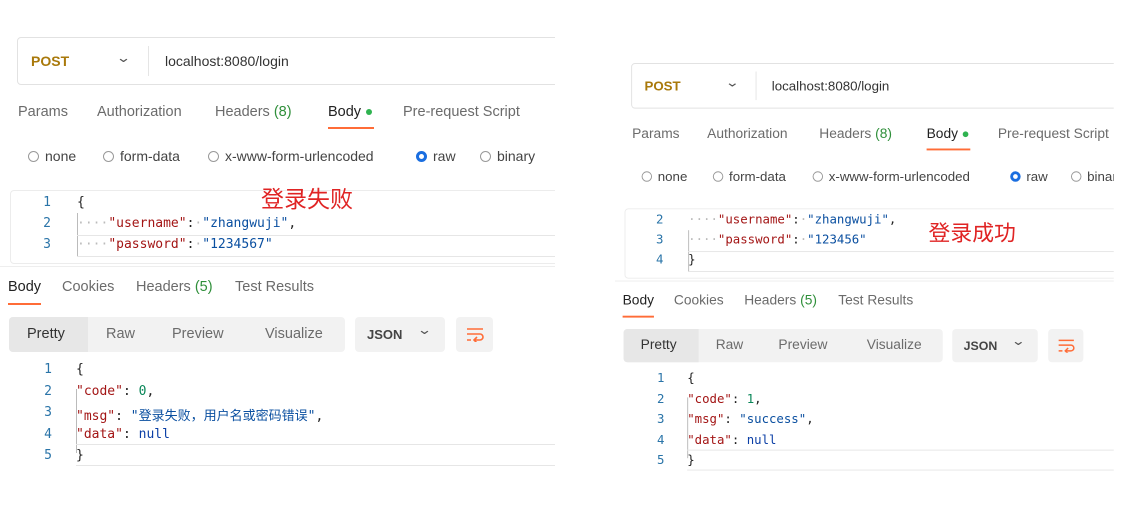 This screenshot has height=515, width=1132. Describe the element at coordinates (345, 112) in the screenshot. I see `tab-label: Body` at that location.